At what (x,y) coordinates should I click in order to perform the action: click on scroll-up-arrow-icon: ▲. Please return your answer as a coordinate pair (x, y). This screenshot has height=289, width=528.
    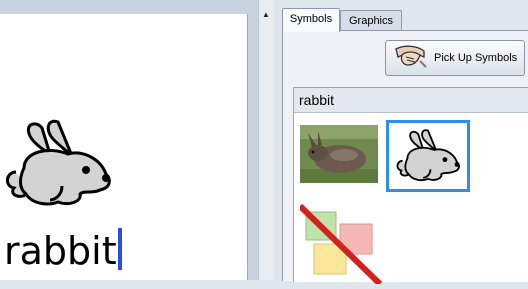
    Looking at the image, I should click on (266, 15).